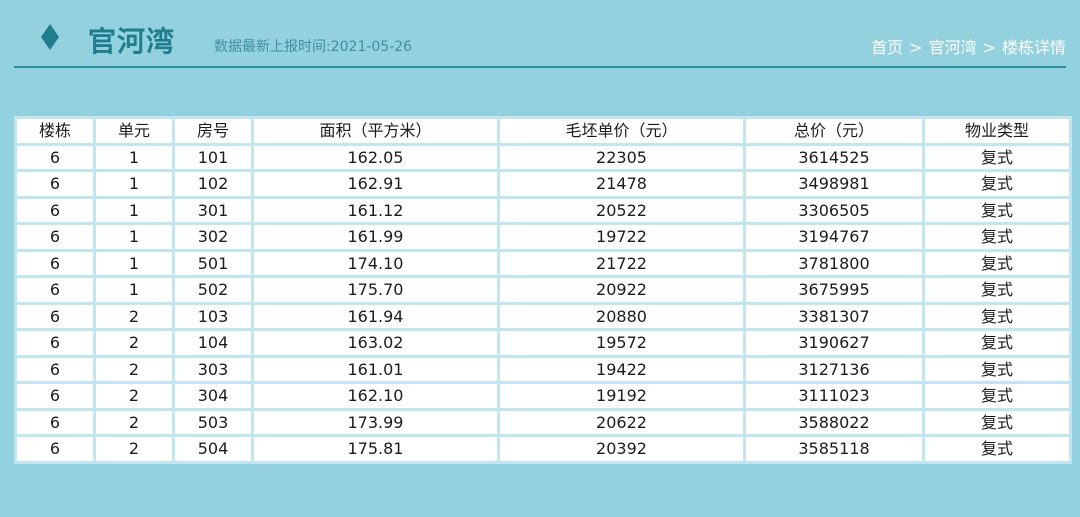 The width and height of the screenshot is (1080, 517). What do you see at coordinates (834, 290) in the screenshot?
I see `cell-total-price: 3675995` at bounding box center [834, 290].